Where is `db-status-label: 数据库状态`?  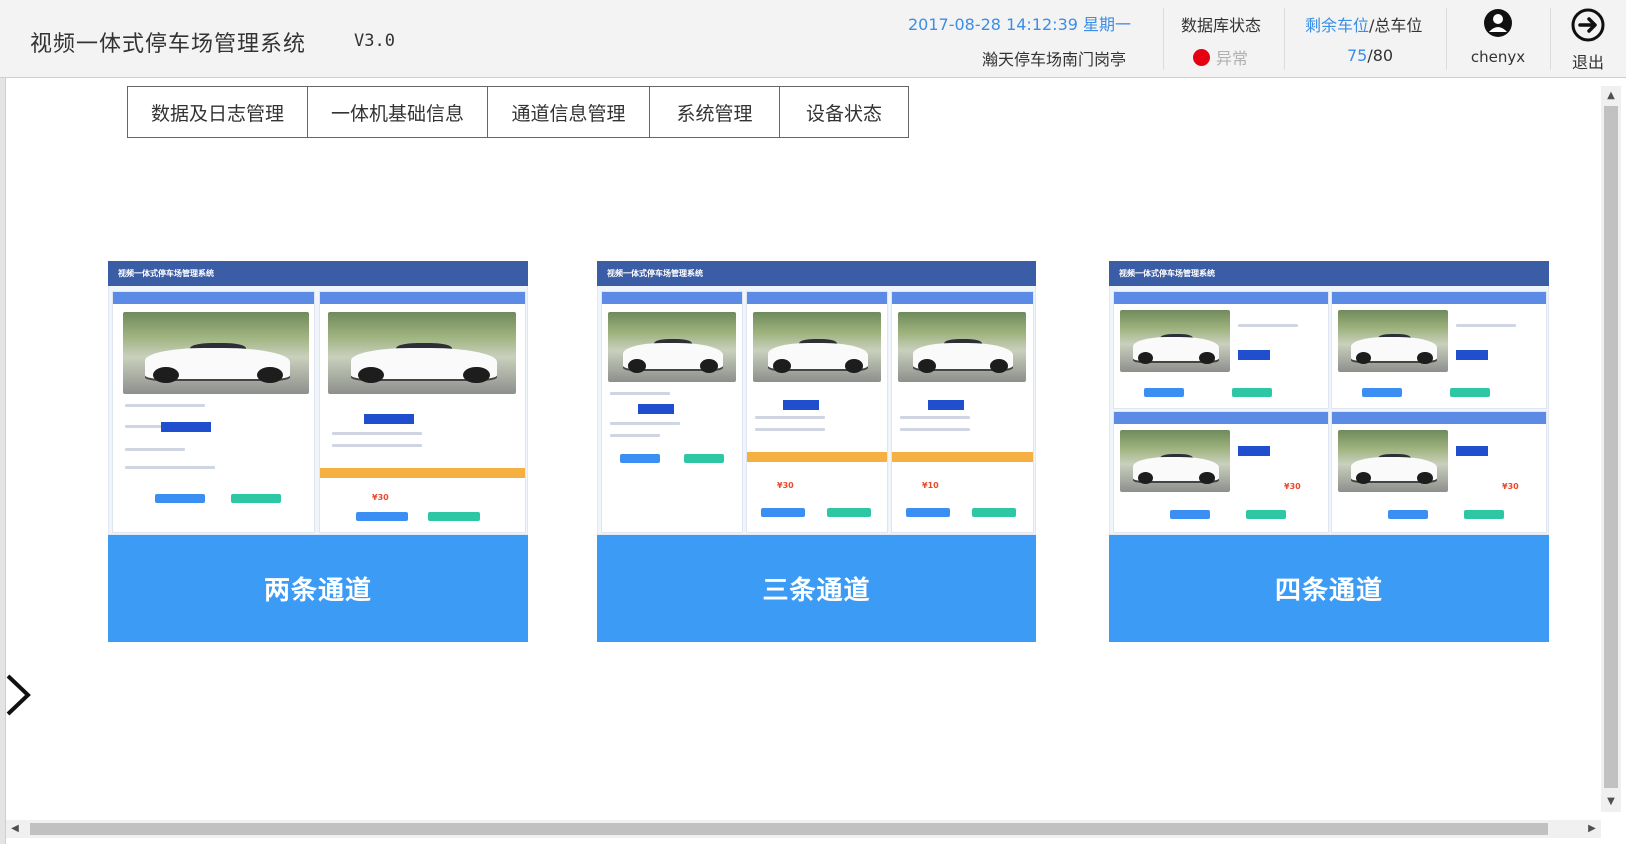
db-status-label: 数据库状态 is located at coordinates (1221, 25).